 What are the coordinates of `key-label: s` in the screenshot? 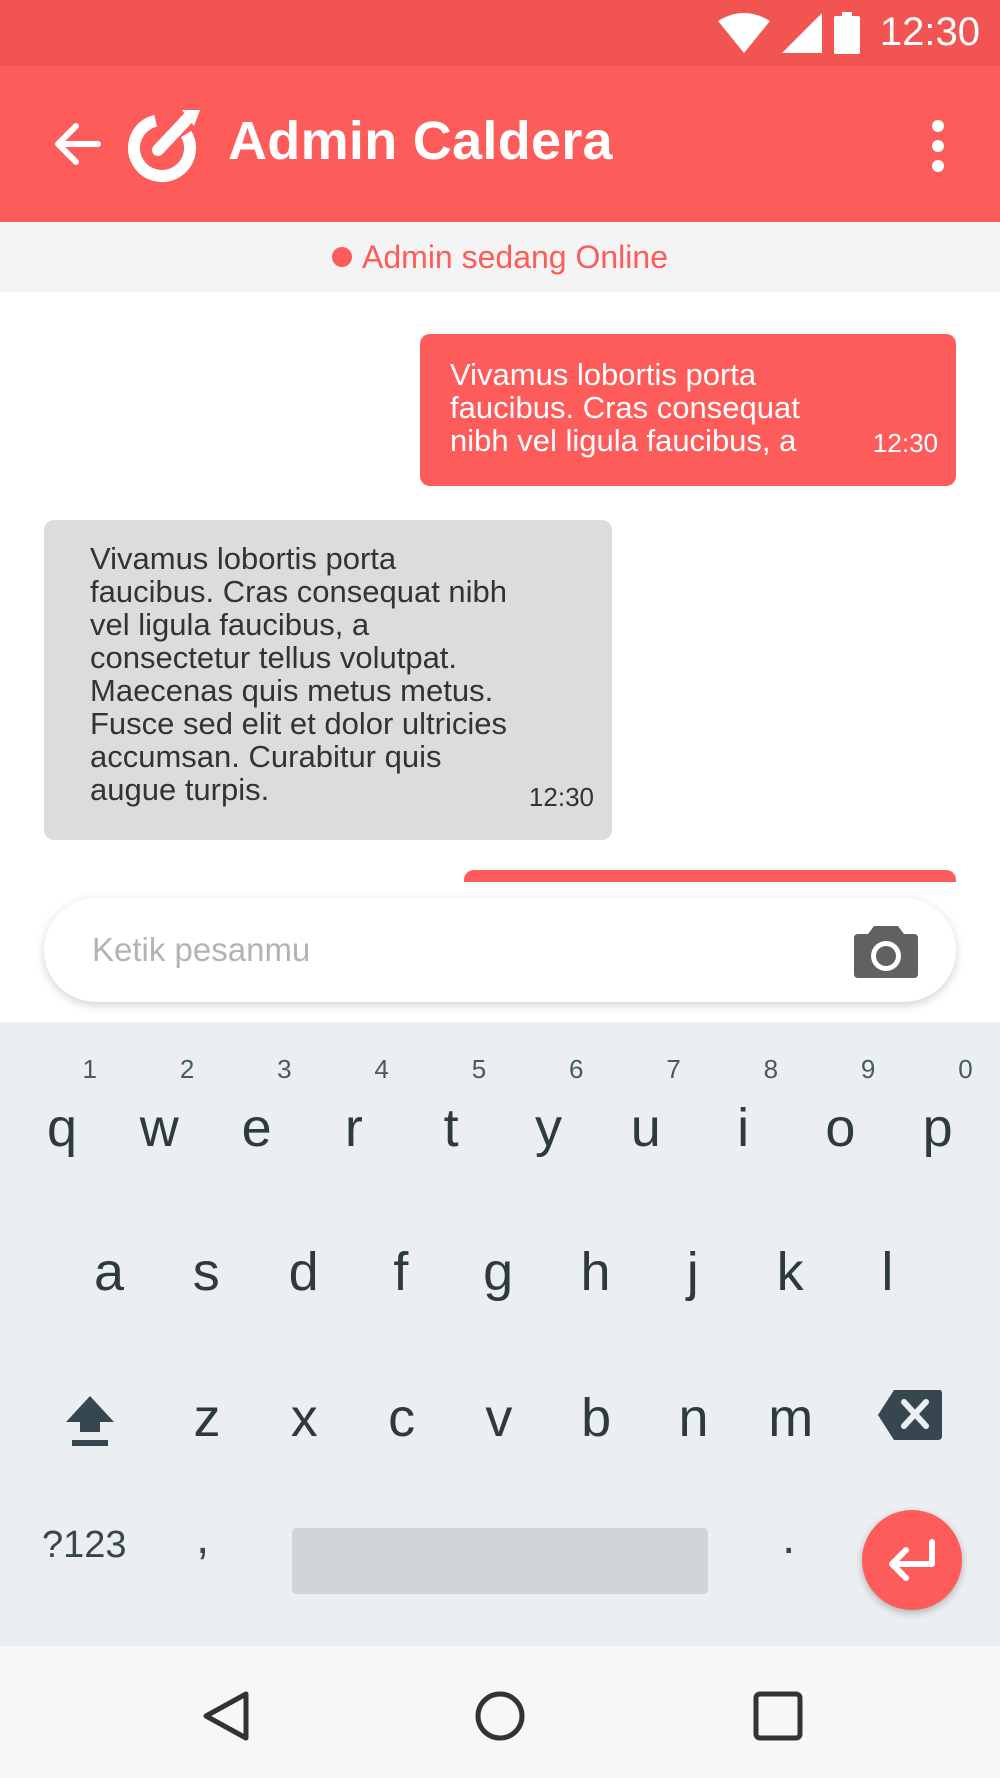 It's located at (206, 1272).